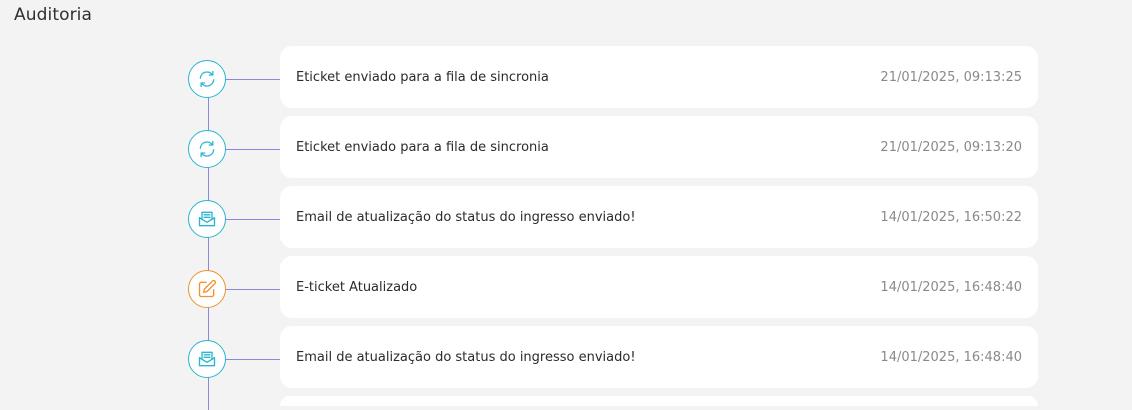 The width and height of the screenshot is (1132, 410). What do you see at coordinates (357, 287) in the screenshot?
I see `audit-message: E-ticket Atualizado` at bounding box center [357, 287].